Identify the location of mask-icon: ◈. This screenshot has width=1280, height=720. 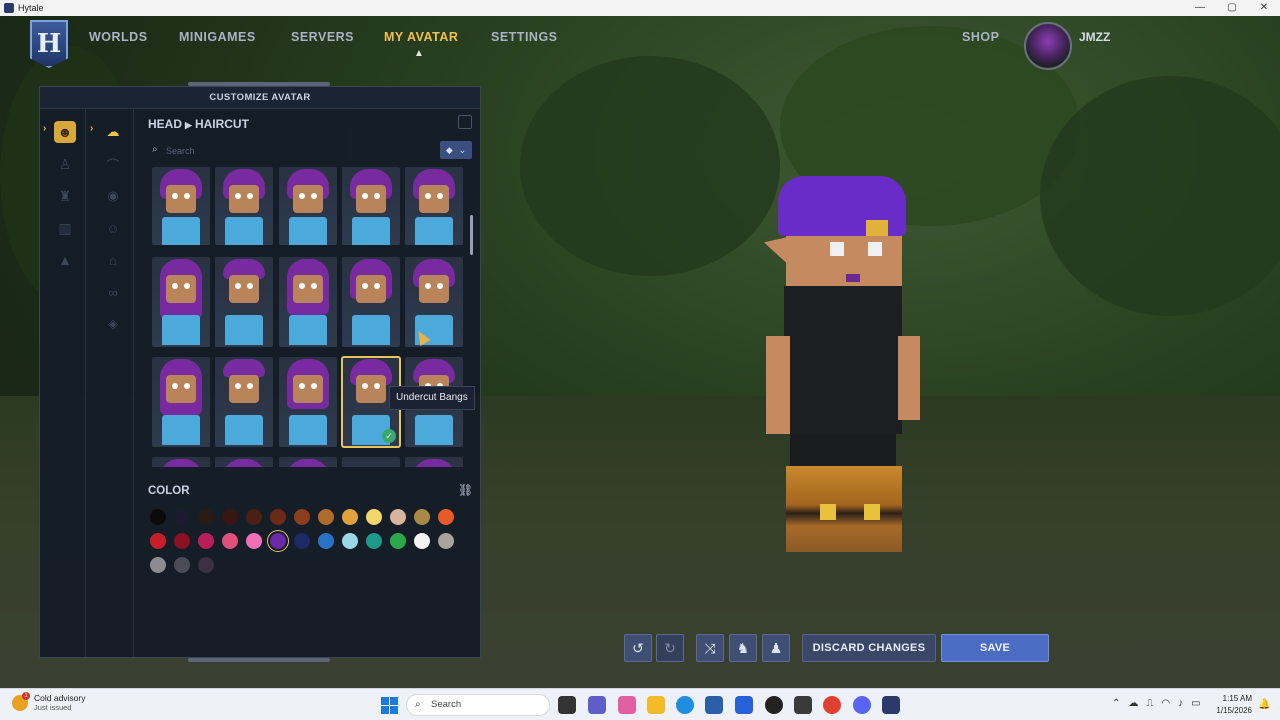
(113, 324).